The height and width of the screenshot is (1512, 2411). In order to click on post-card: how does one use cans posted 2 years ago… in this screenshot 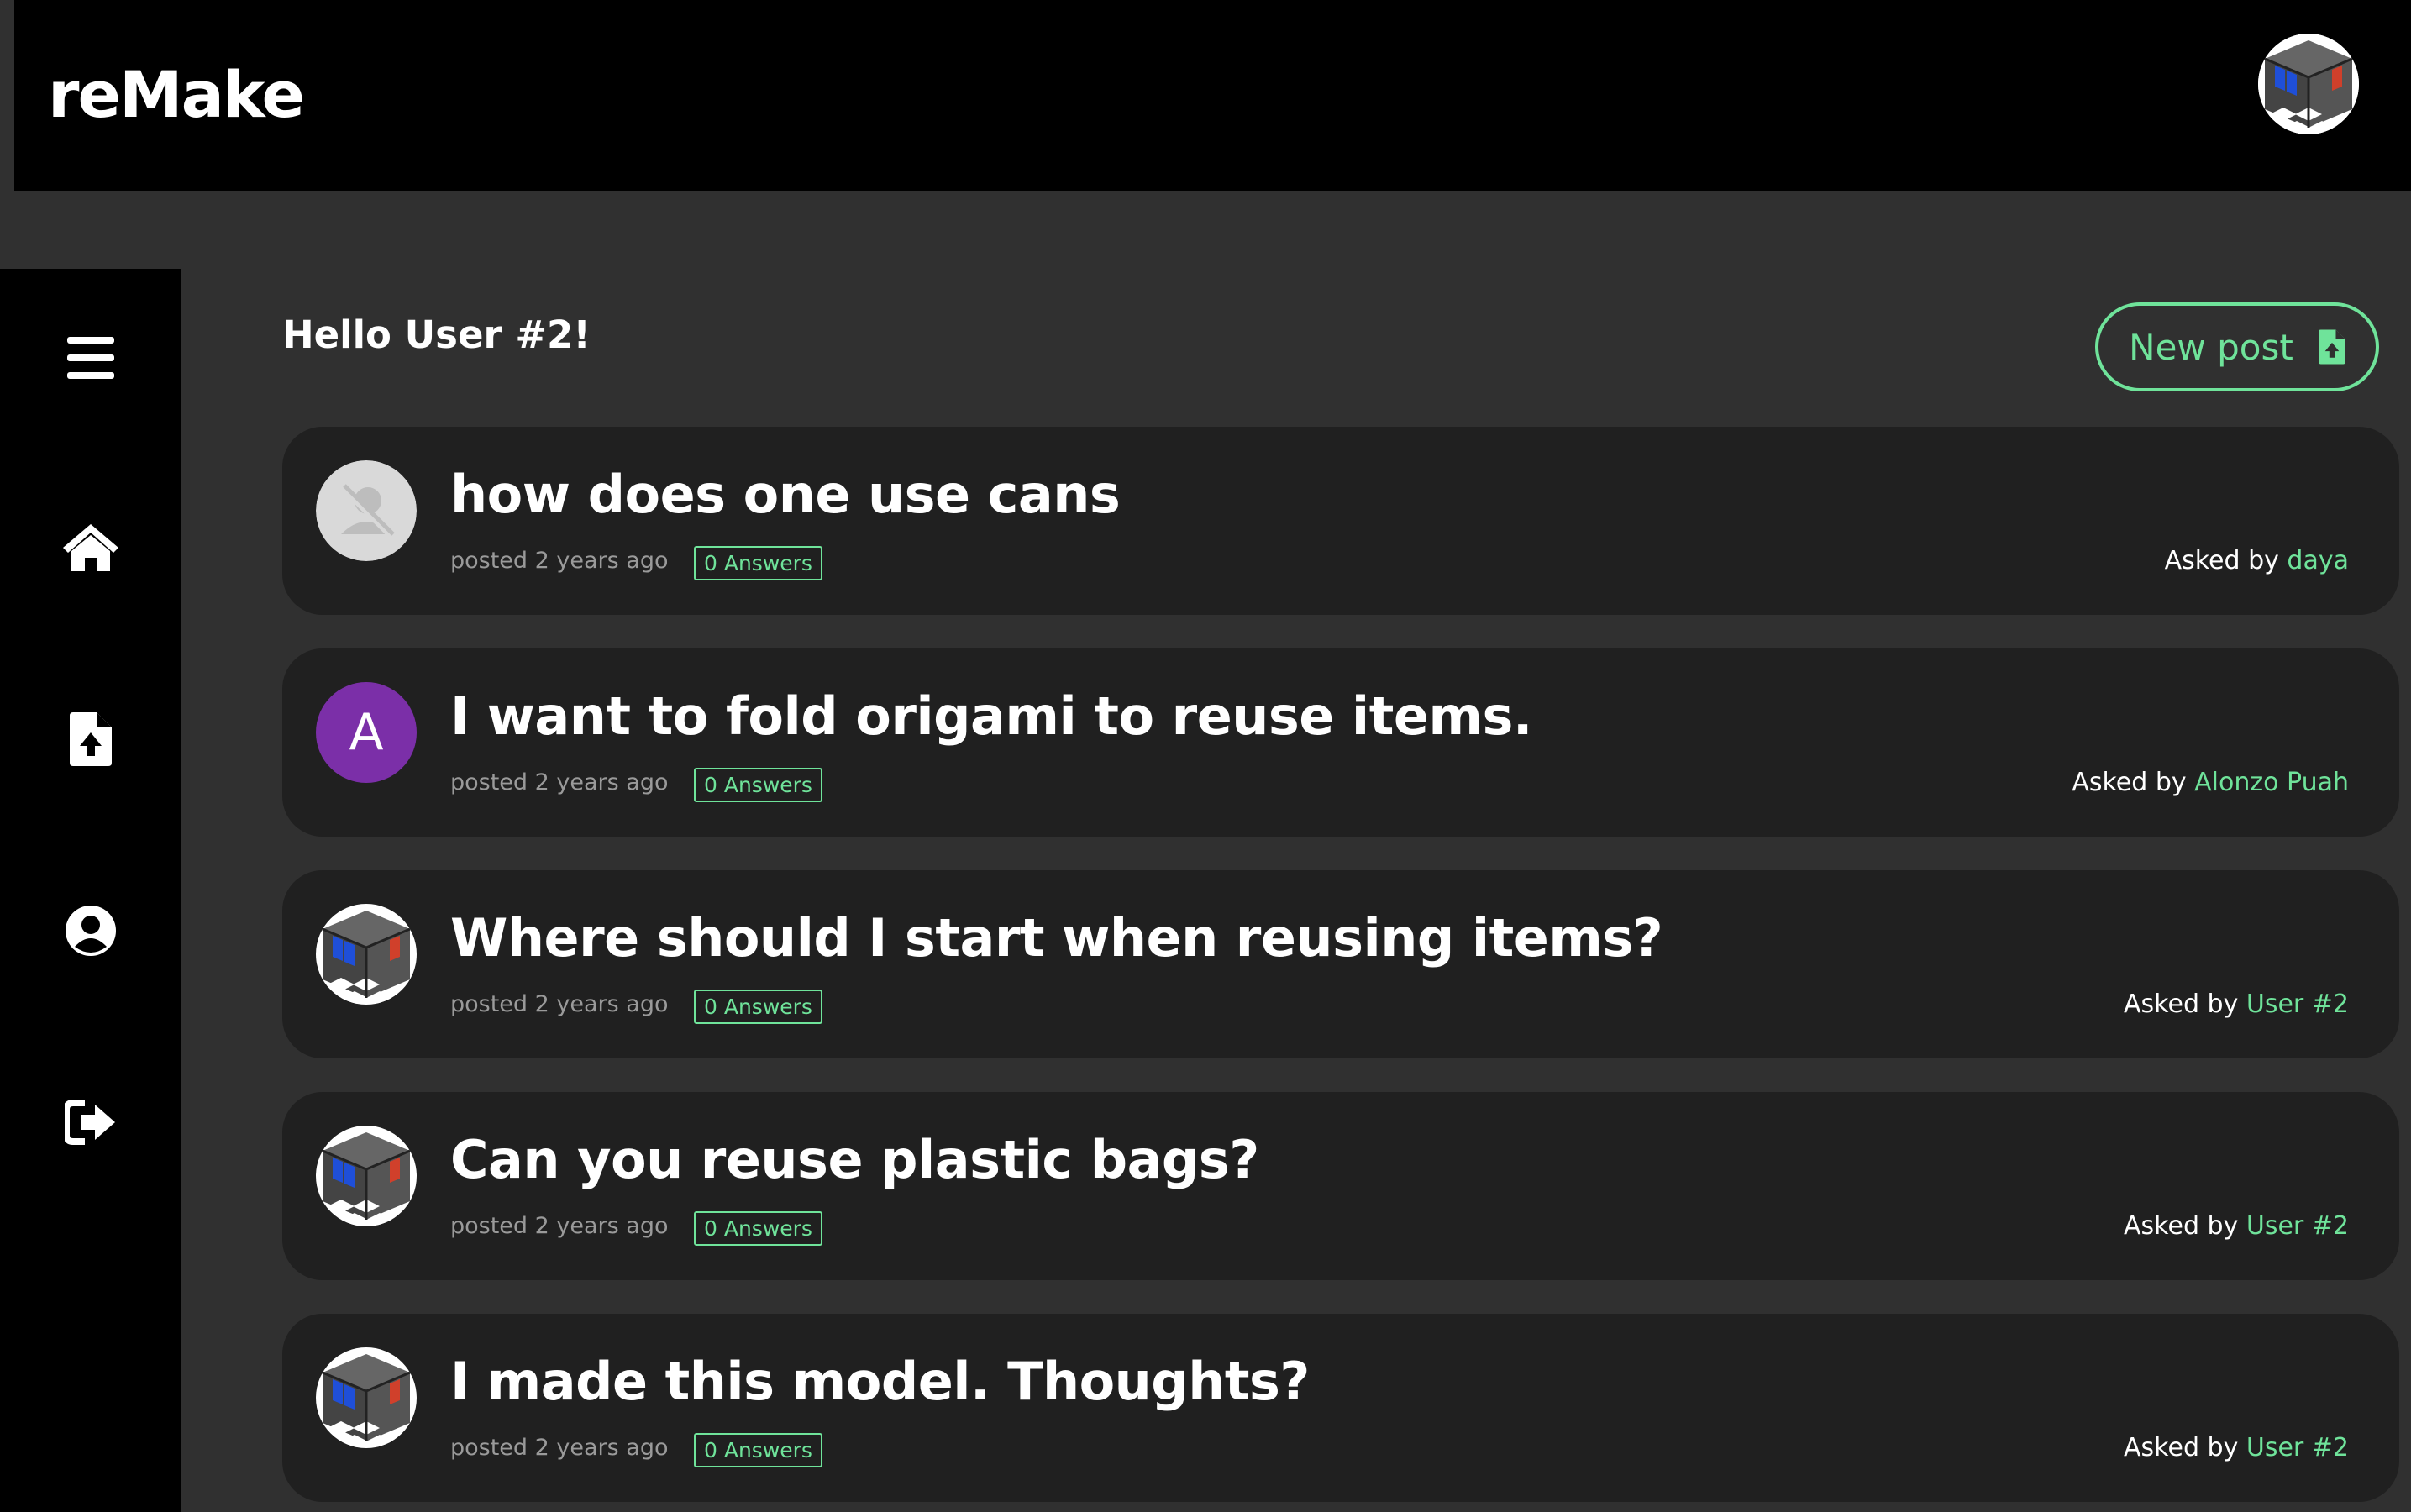, I will do `click(1340, 521)`.